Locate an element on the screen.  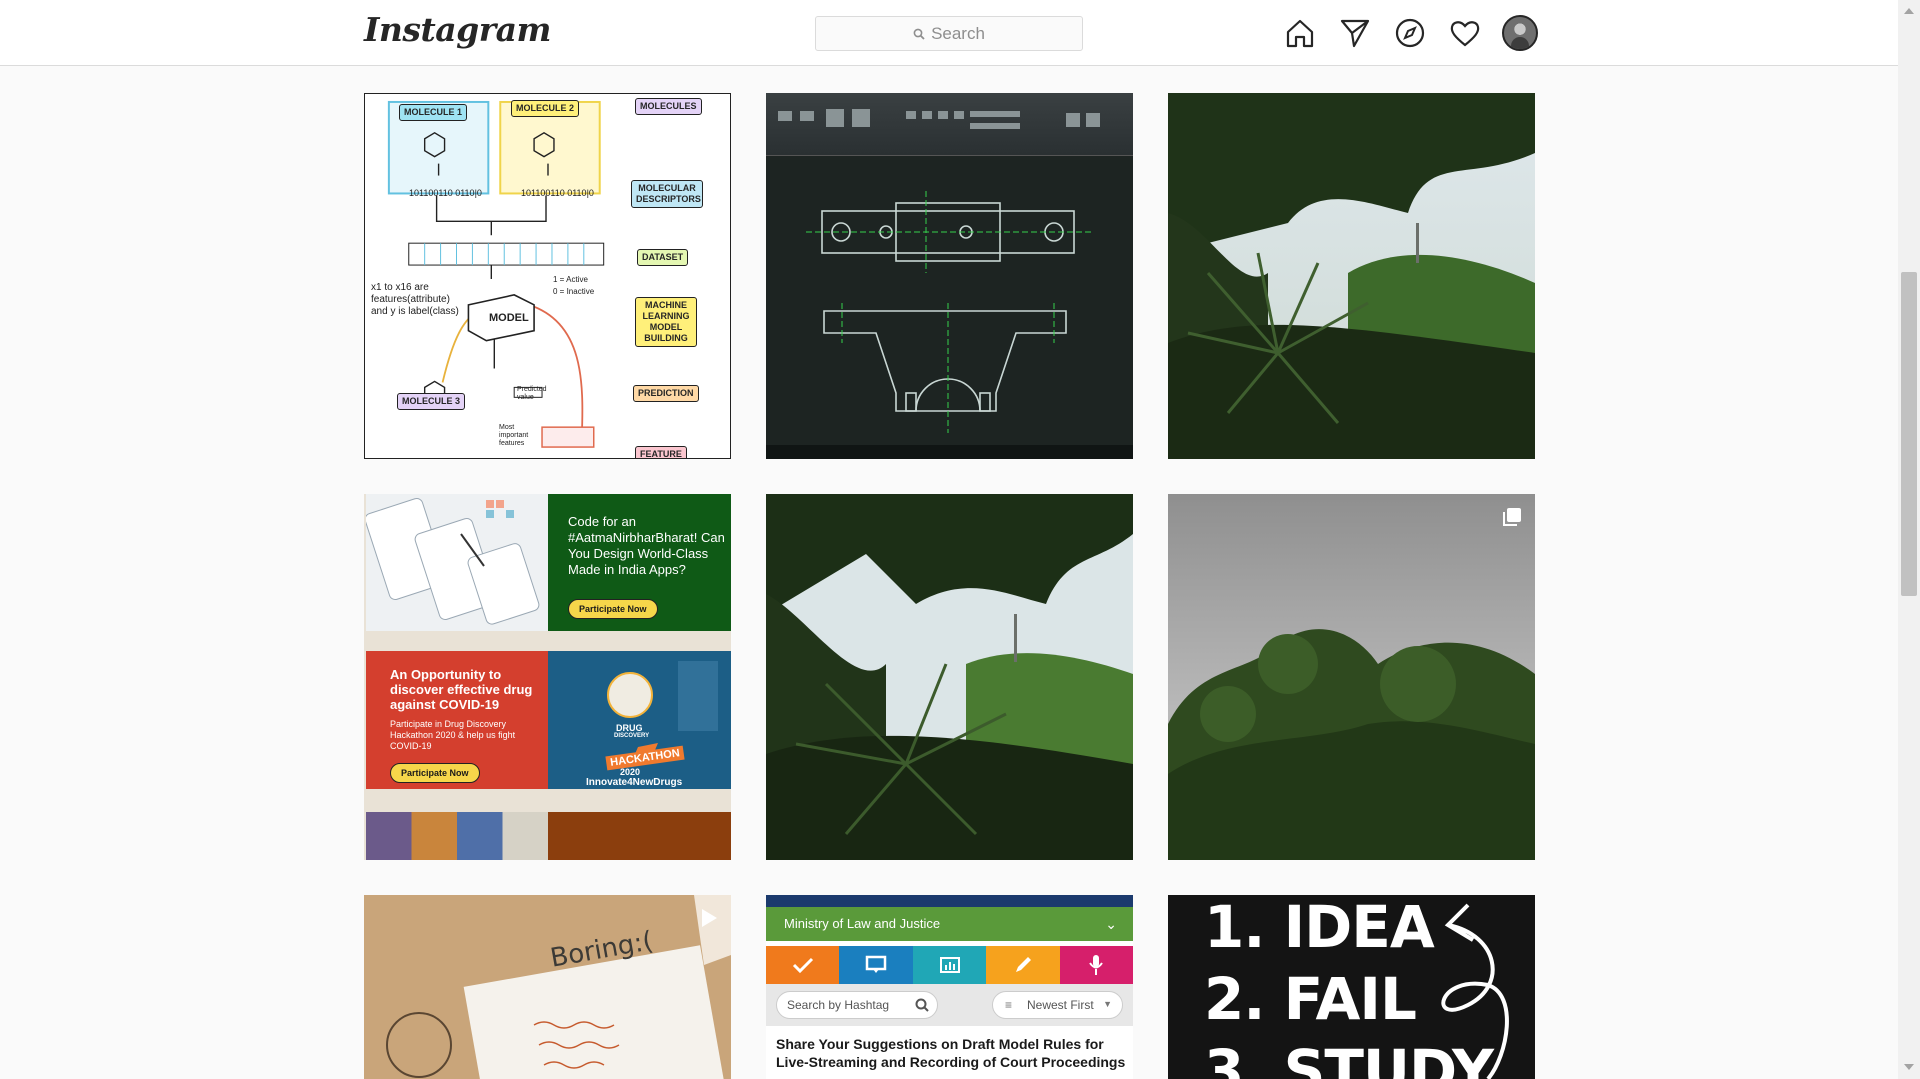
scrollbar-thumb is located at coordinates (1909, 434).